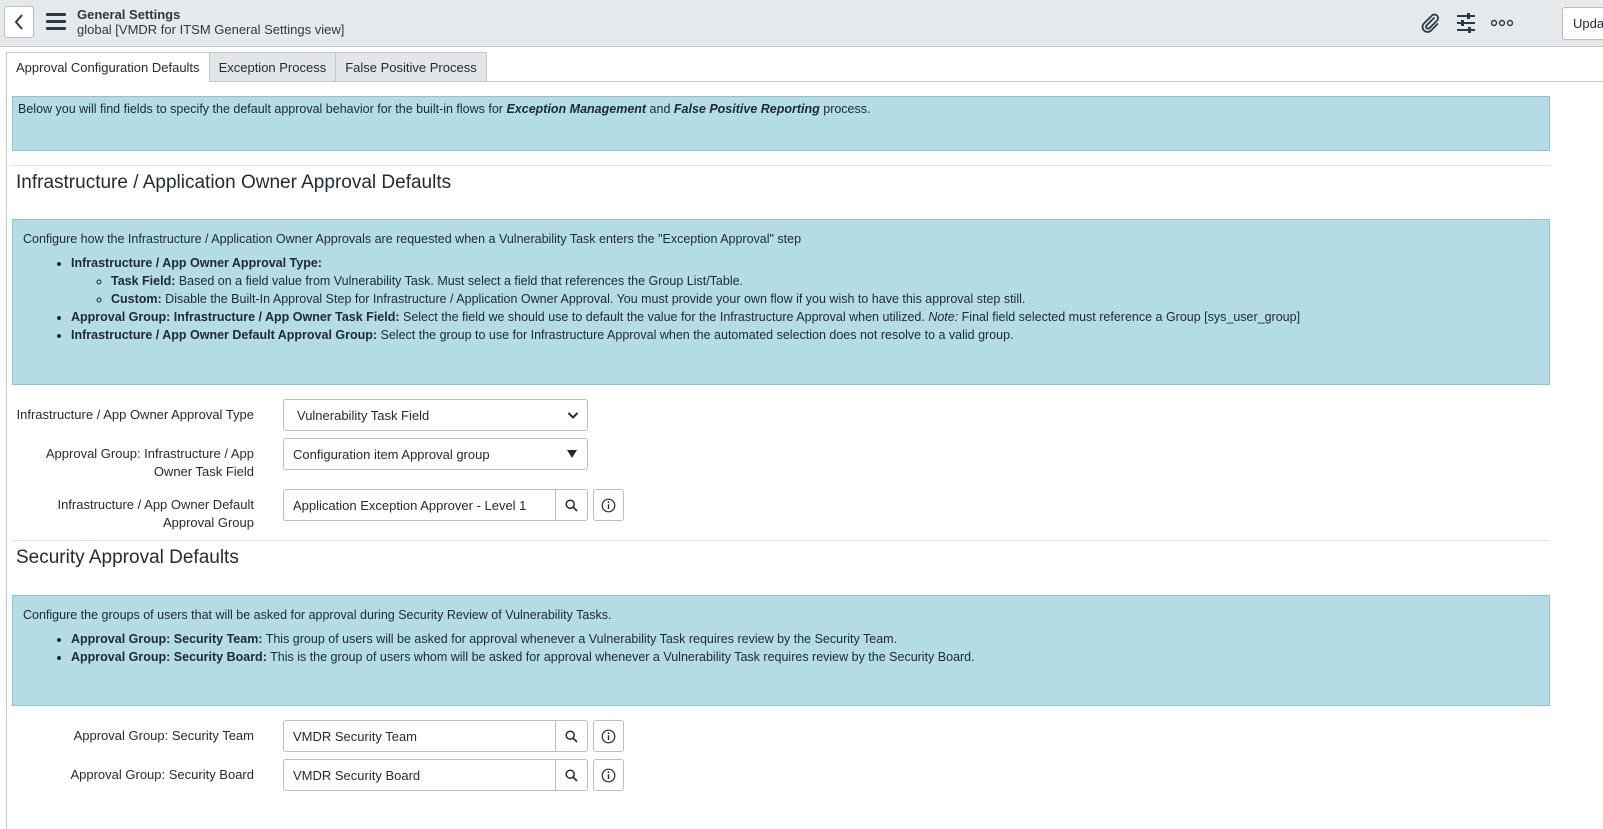 The height and width of the screenshot is (829, 1603). What do you see at coordinates (572, 454) in the screenshot?
I see `triangle-down-icon` at bounding box center [572, 454].